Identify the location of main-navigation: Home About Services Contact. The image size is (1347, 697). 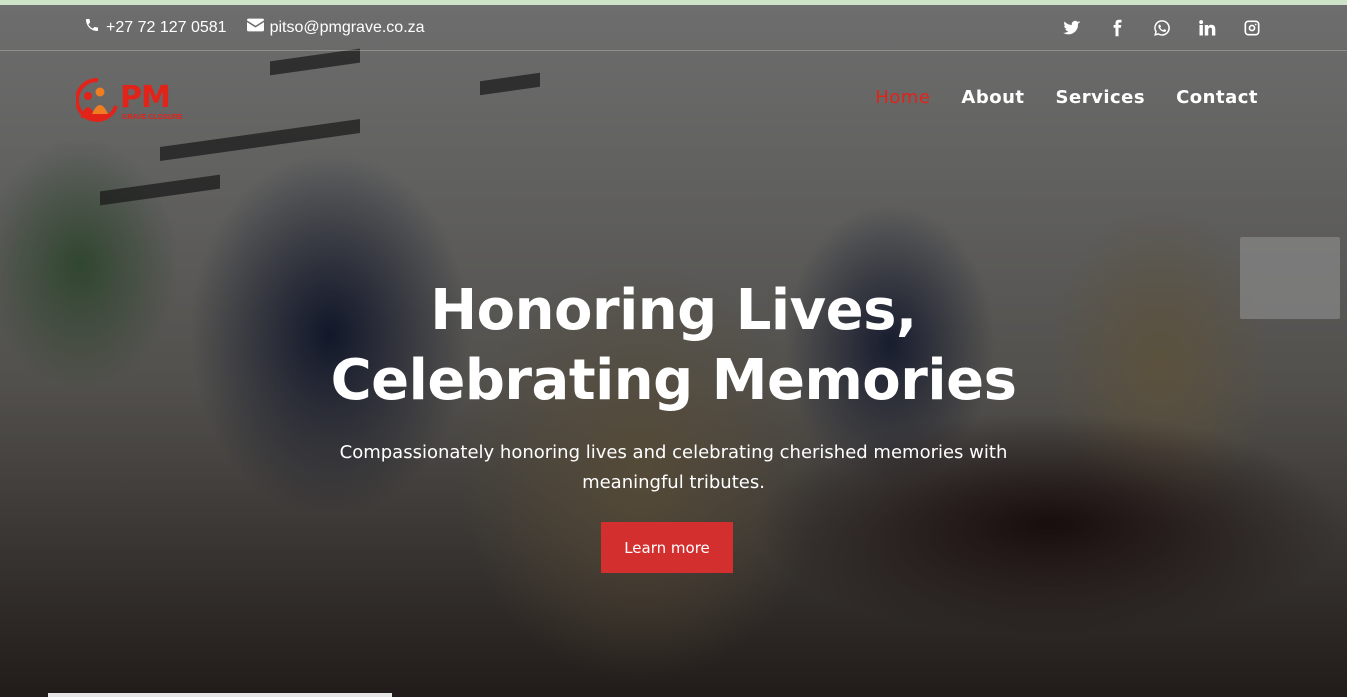
(1066, 97).